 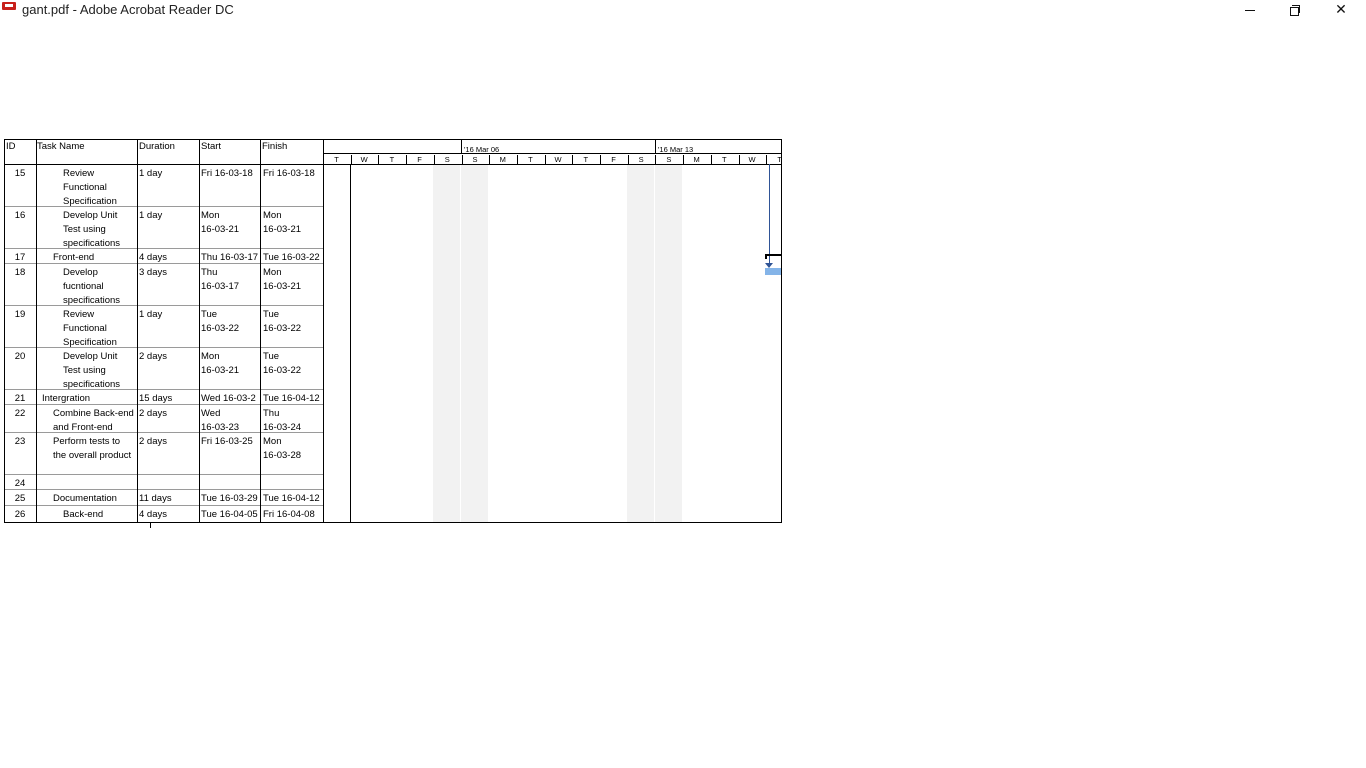 I want to click on cell-id: 22, so click(x=20, y=413).